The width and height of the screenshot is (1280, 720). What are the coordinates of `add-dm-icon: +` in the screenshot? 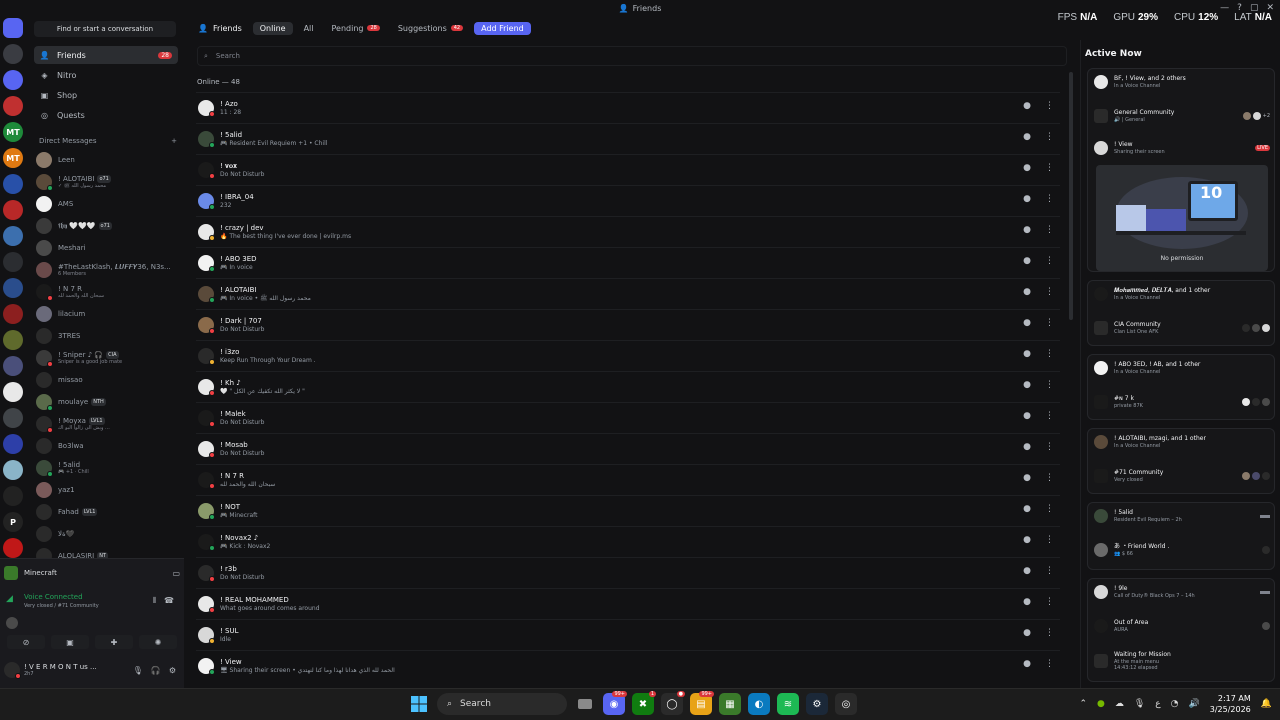 It's located at (174, 141).